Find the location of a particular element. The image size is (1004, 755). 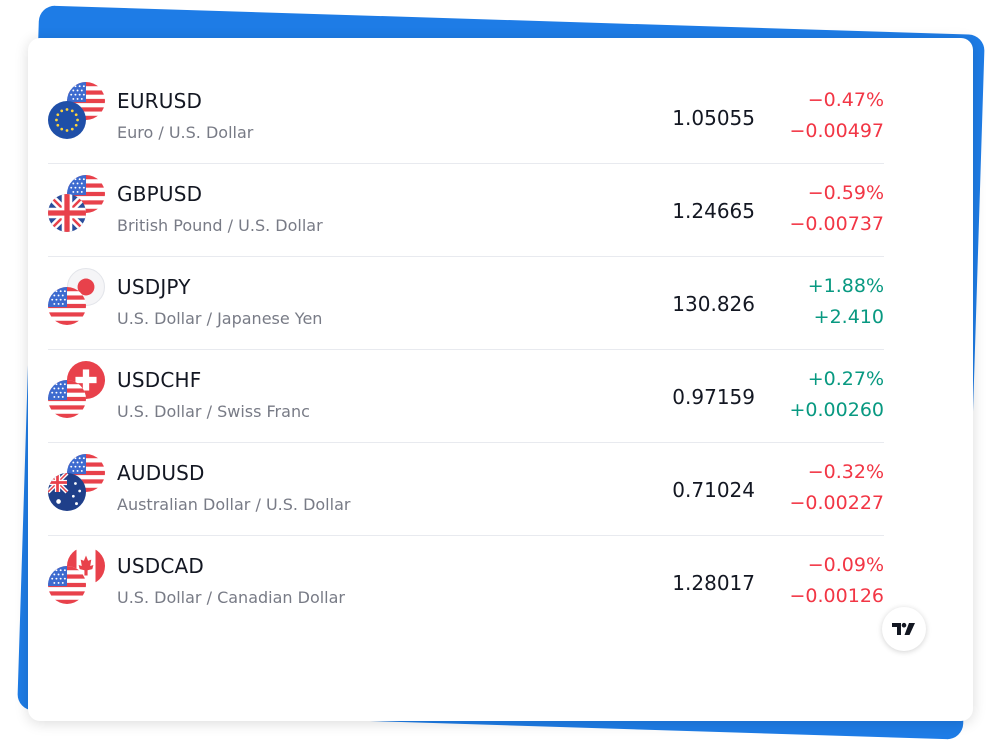

ticker-symbol: USDJPY is located at coordinates (154, 287).